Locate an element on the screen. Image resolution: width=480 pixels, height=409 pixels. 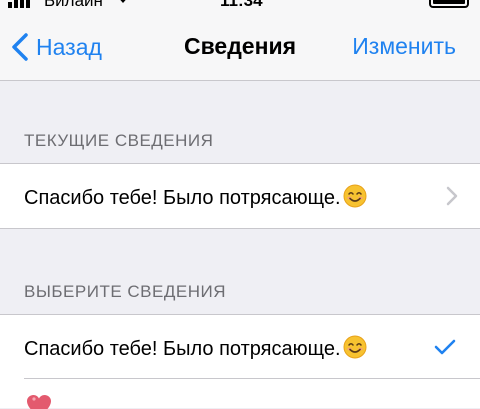
wifi-icon is located at coordinates (123, 4).